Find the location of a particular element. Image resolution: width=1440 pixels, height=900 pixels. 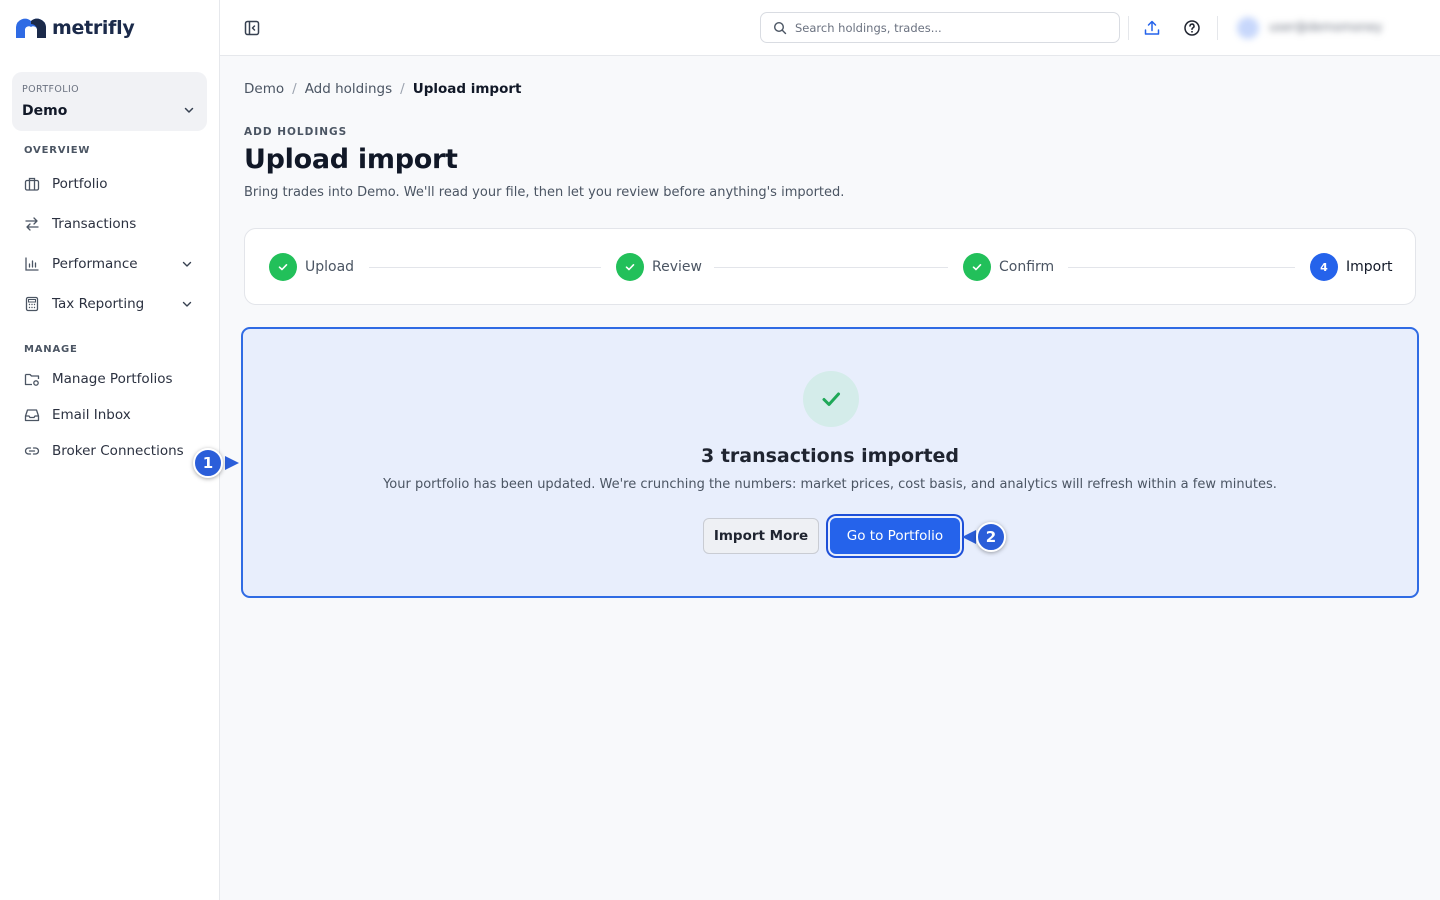

step-label: Upload is located at coordinates (330, 267).